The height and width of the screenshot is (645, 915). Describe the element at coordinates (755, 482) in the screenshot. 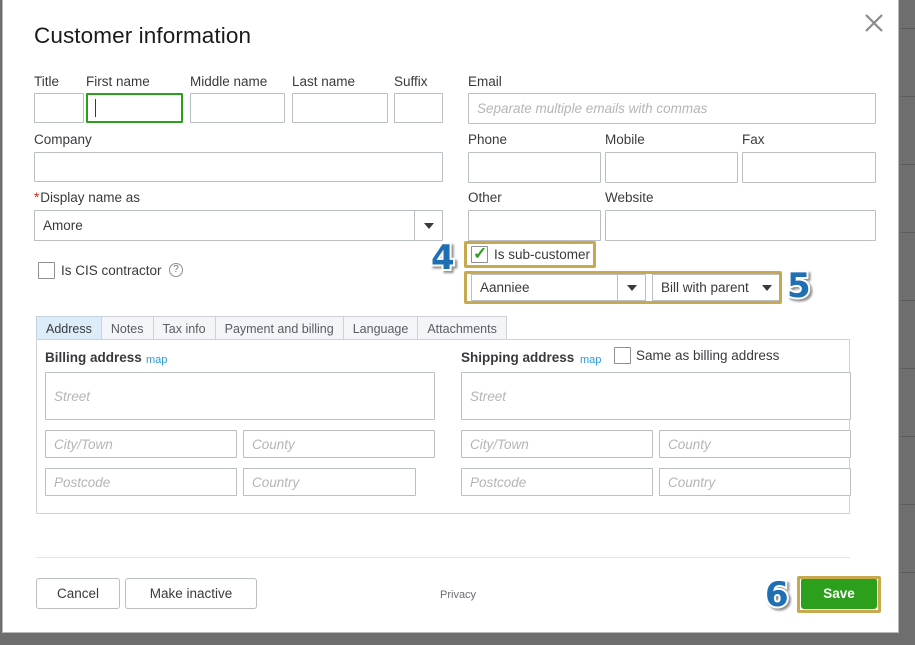

I see `shipping-country-input` at that location.